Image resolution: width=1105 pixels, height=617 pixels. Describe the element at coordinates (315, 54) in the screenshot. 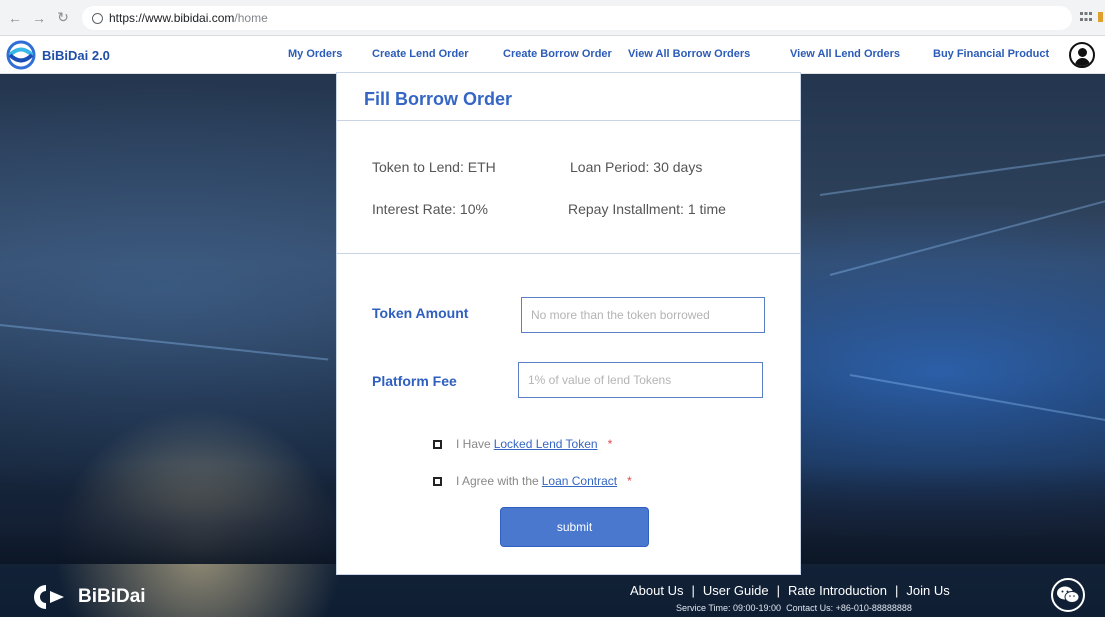

I see `nav-my-orders: My Orders` at that location.